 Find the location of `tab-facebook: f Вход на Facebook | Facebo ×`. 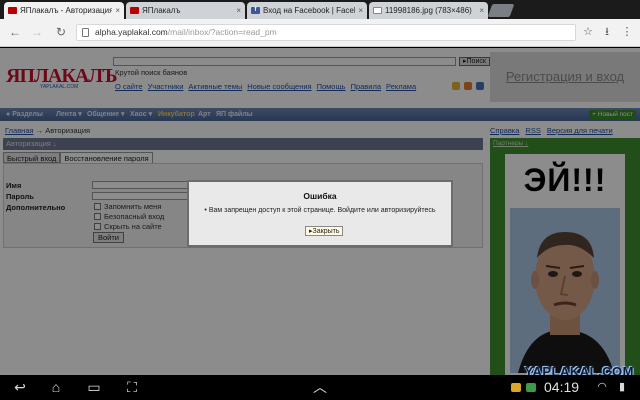

tab-facebook: f Вход на Facebook | Facebo × is located at coordinates (307, 10).